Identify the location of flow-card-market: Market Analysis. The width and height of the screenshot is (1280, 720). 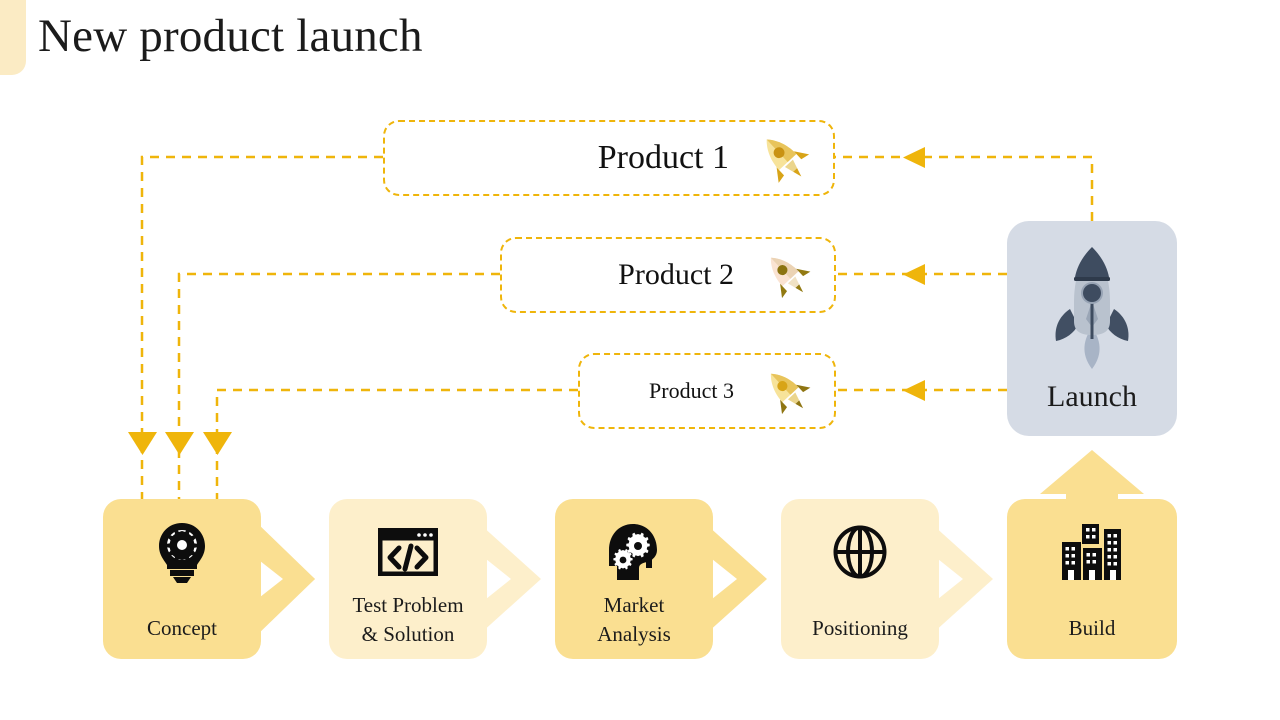
(634, 579).